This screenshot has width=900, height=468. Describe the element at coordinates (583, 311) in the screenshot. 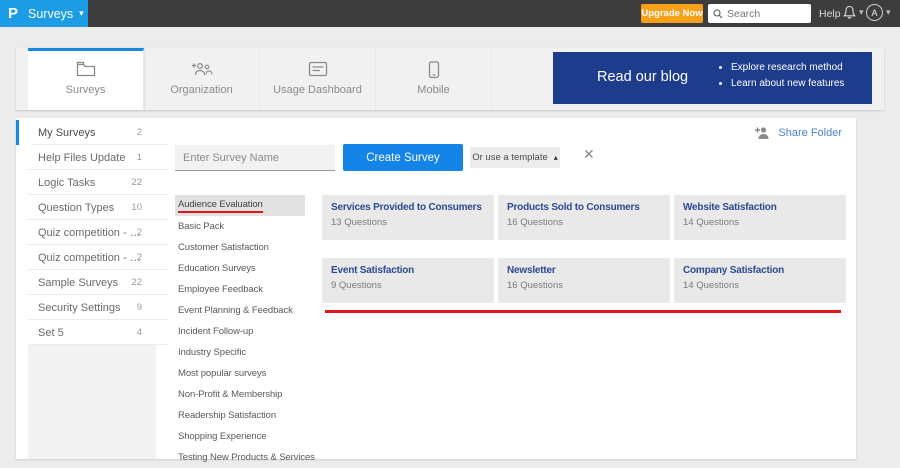

I see `annotation-red-line` at that location.